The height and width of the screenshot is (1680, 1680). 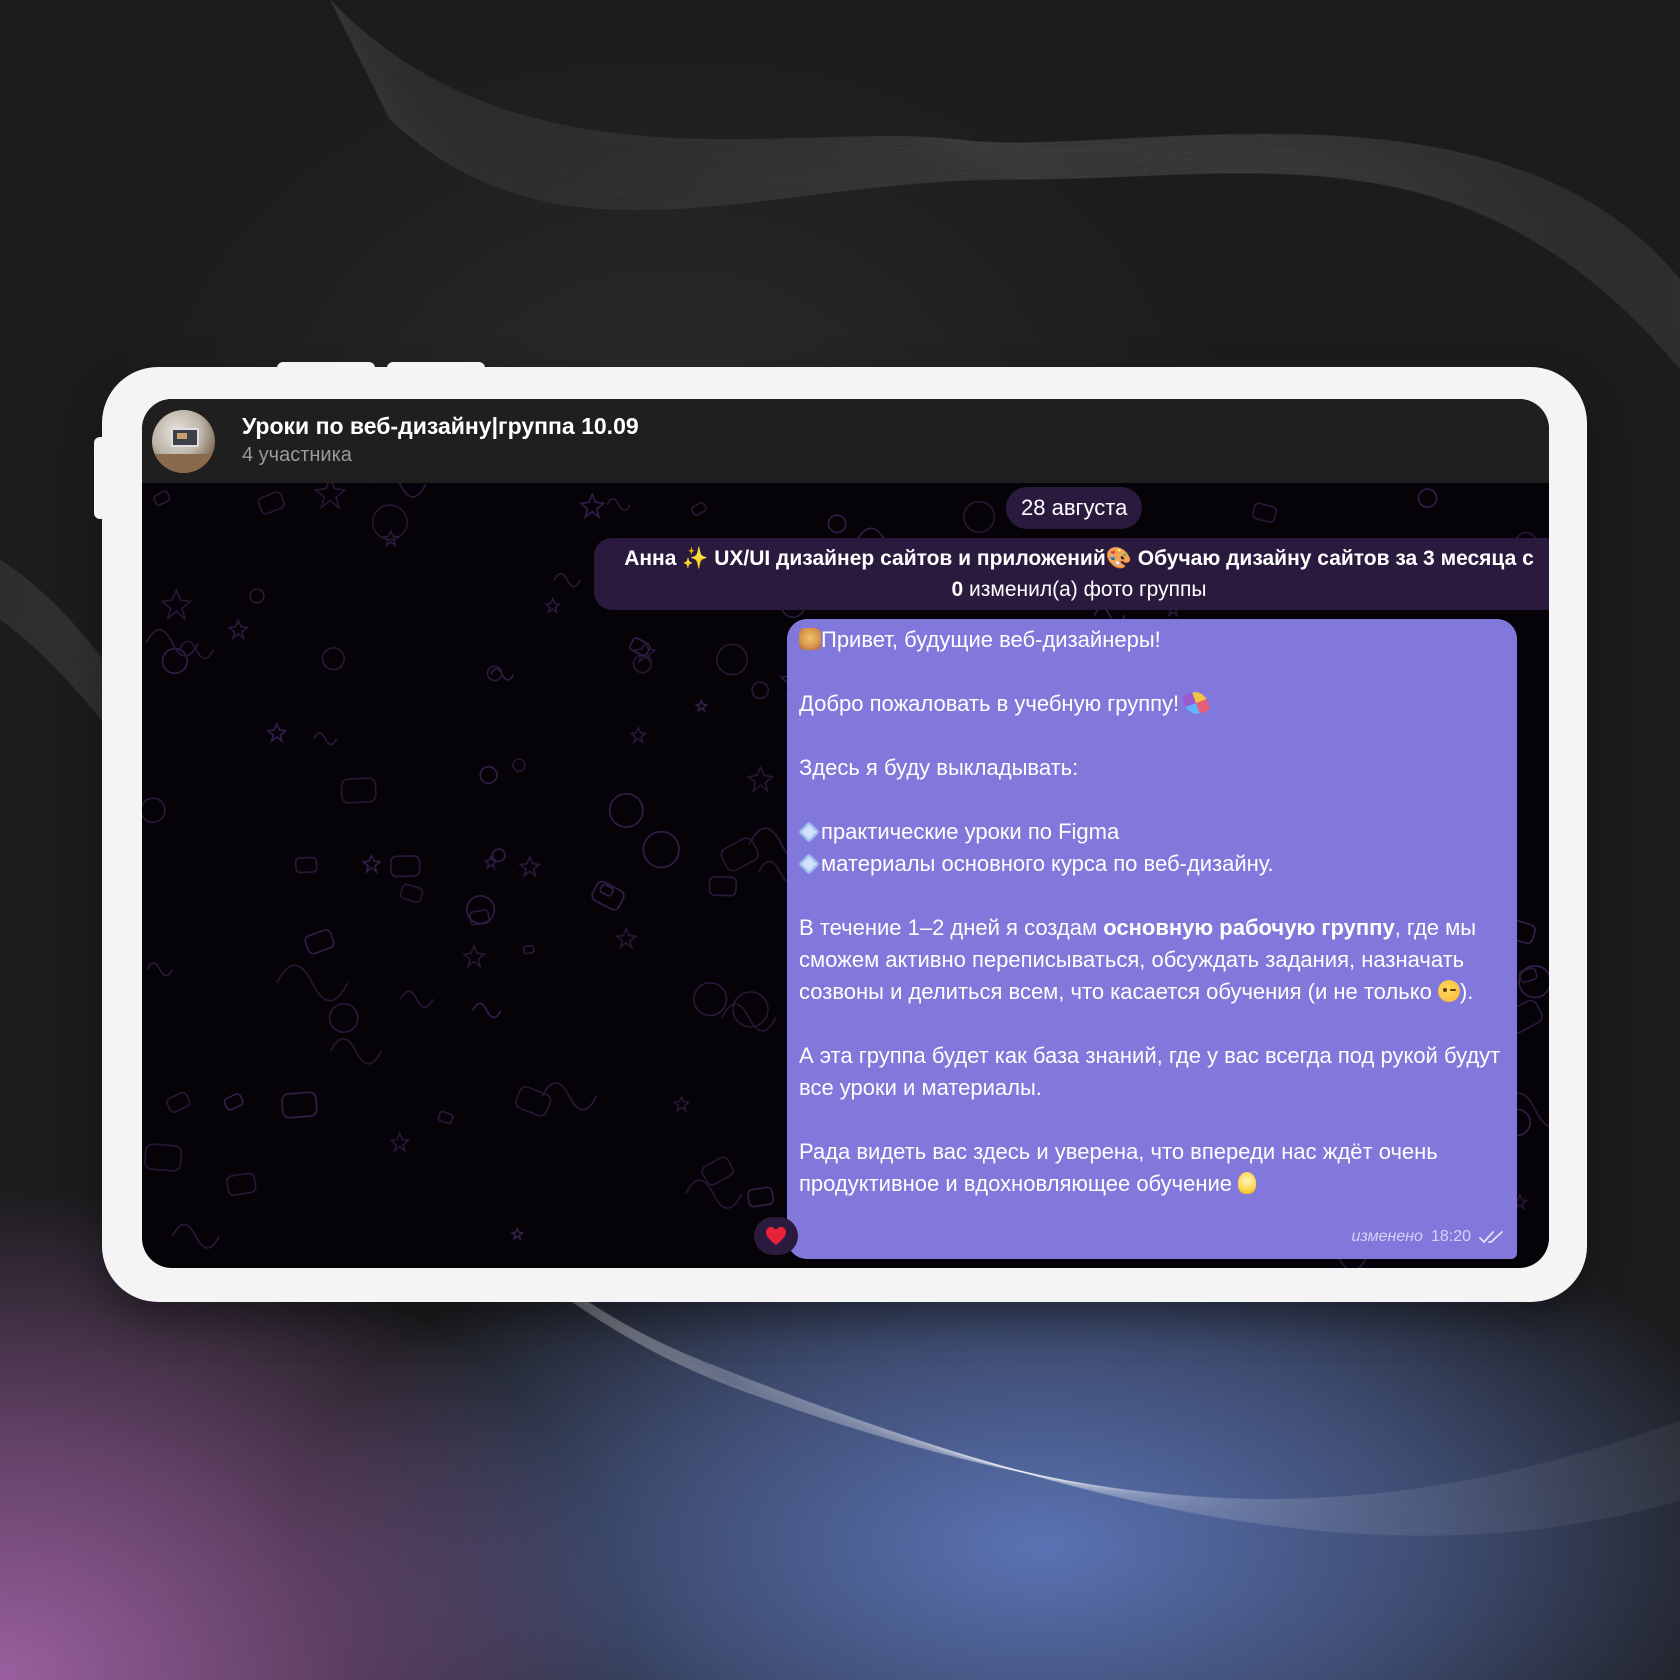 What do you see at coordinates (1448, 991) in the screenshot?
I see `wink-emoji` at bounding box center [1448, 991].